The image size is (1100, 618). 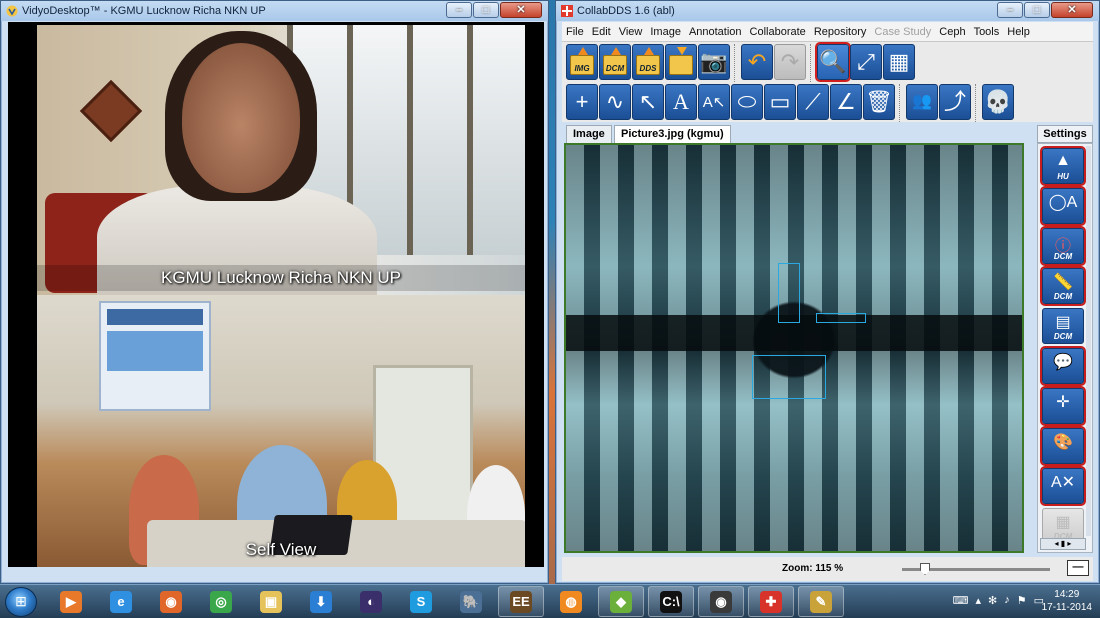 I want to click on menu-image: Image, so click(x=665, y=32).